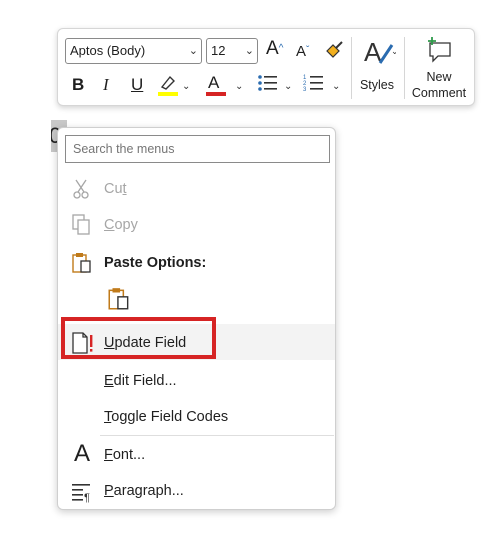  I want to click on menu-item-cut: Cut, so click(196, 188).